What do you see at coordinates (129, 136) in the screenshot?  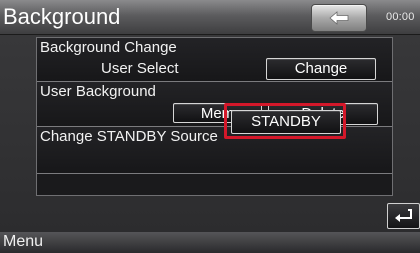 I see `standby-source-label: Change STANDBY Source` at bounding box center [129, 136].